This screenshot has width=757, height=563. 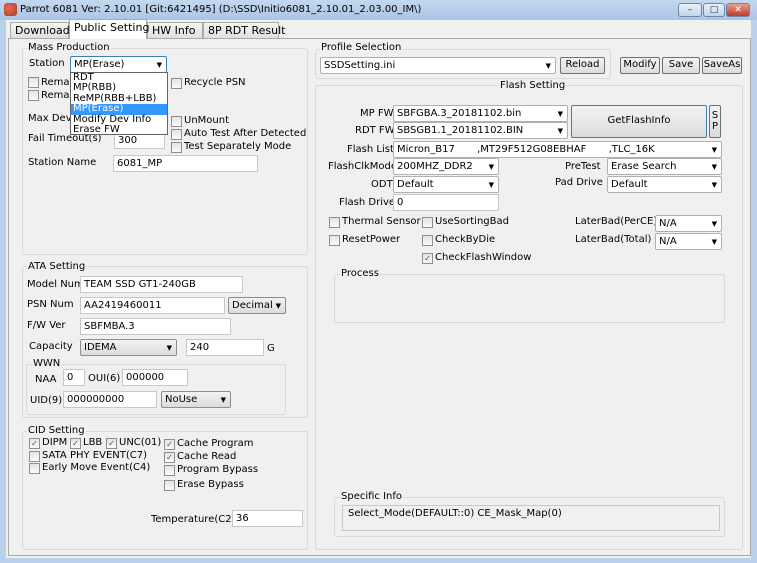 What do you see at coordinates (57, 82) in the screenshot?
I see `remain1-label: Remai` at bounding box center [57, 82].